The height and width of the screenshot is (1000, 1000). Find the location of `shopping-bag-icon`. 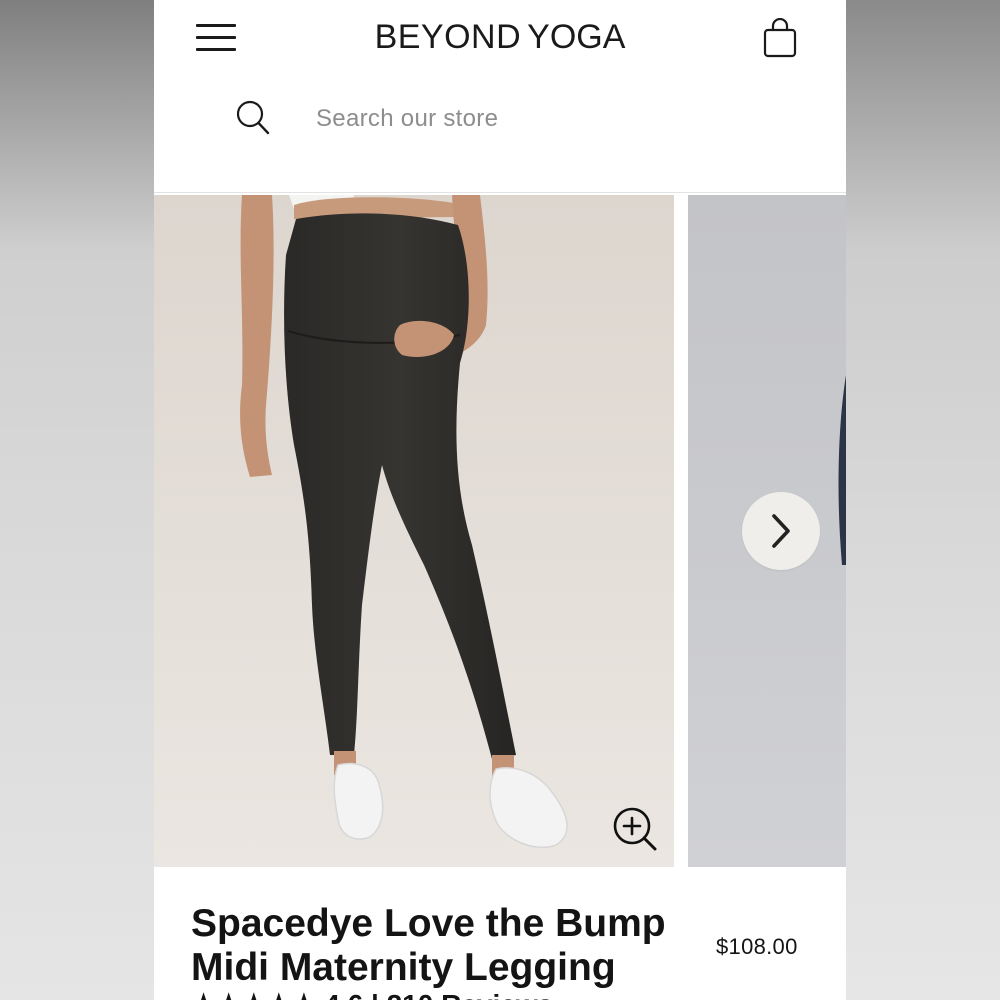

shopping-bag-icon is located at coordinates (780, 38).